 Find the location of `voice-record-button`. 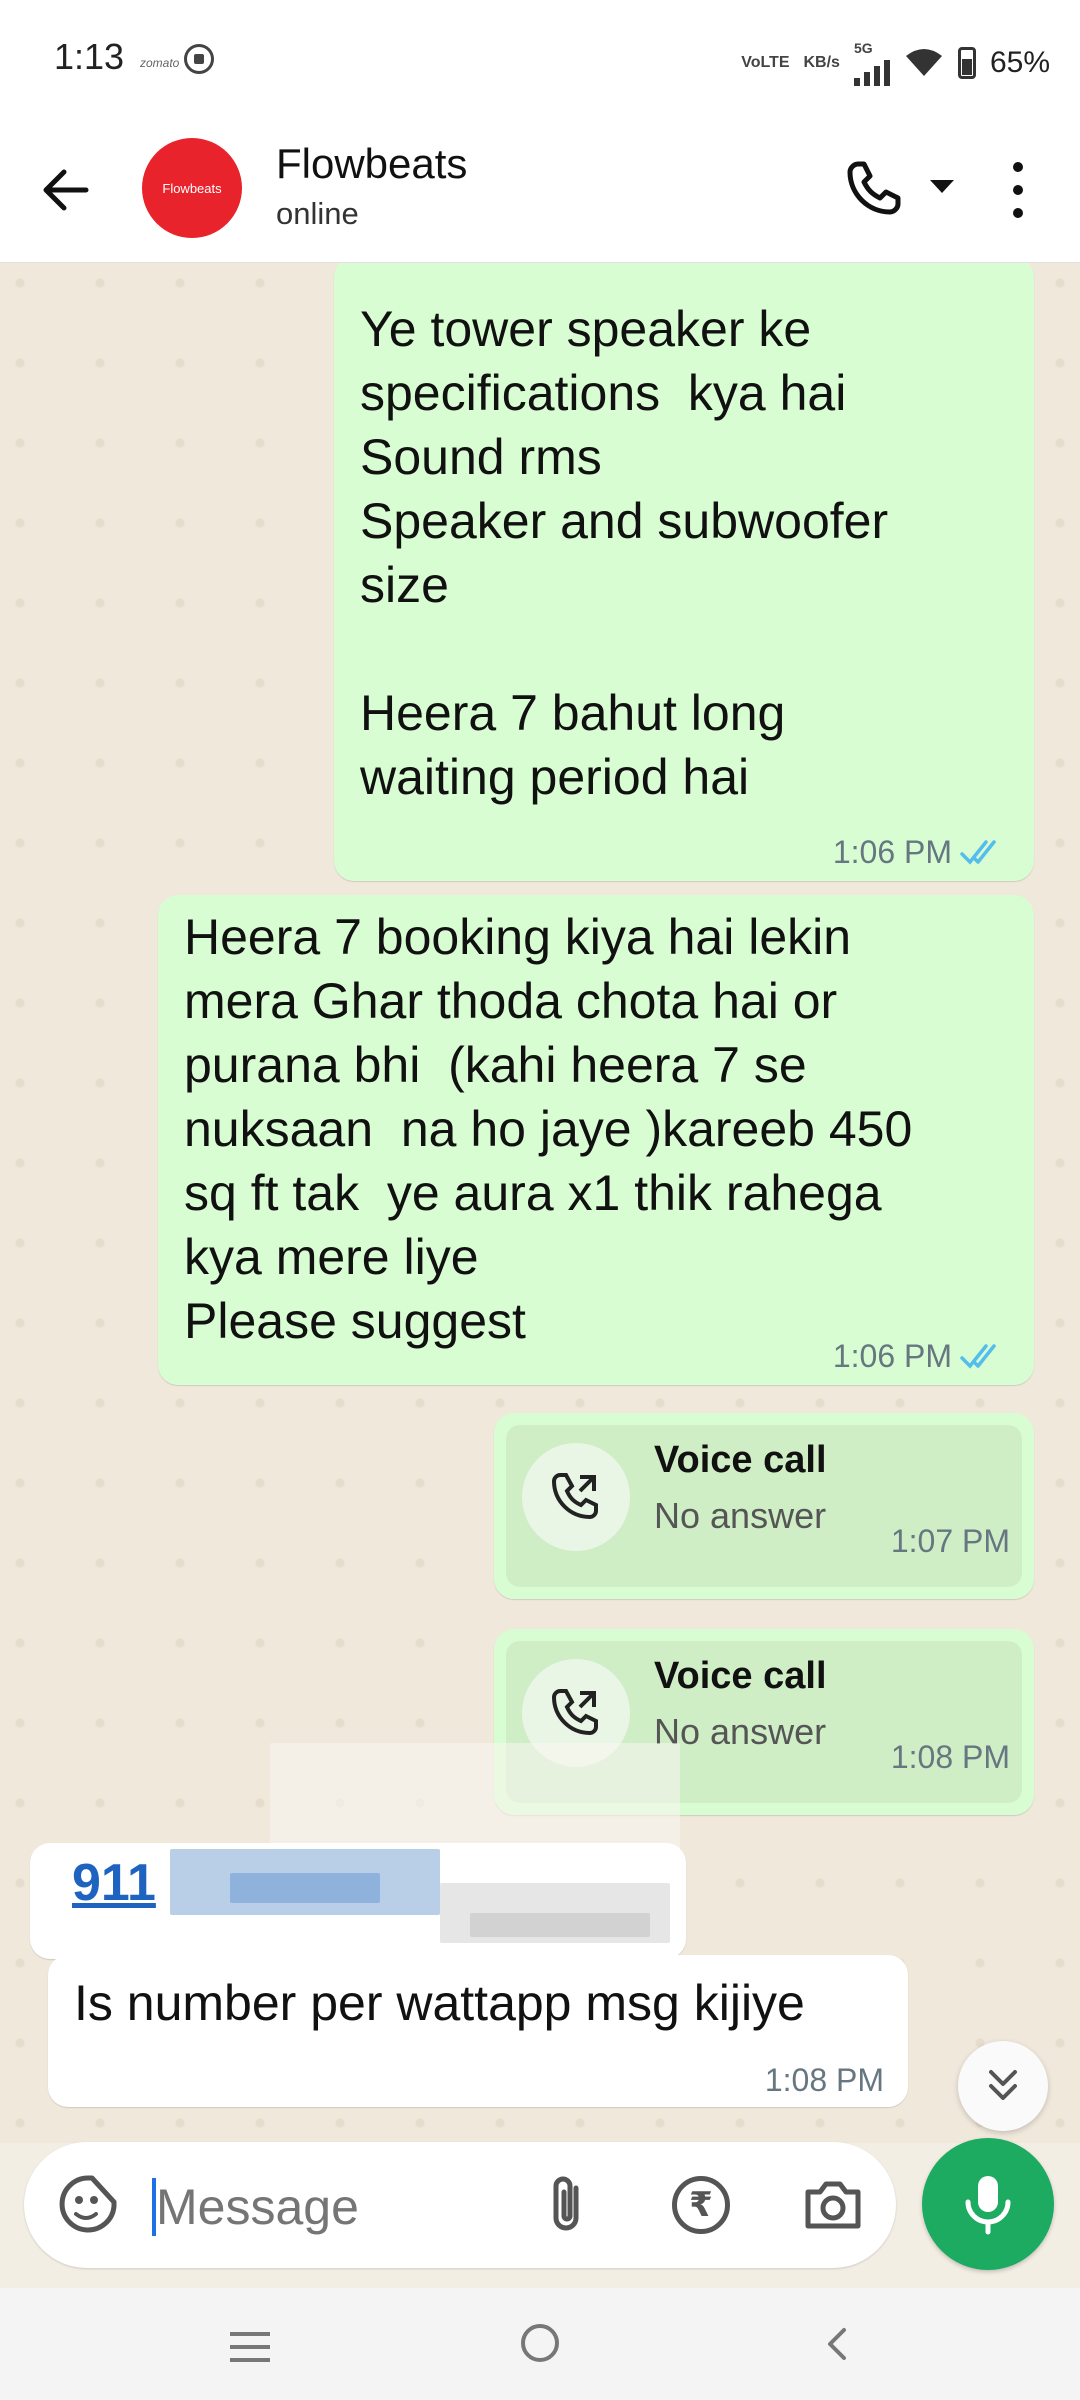

voice-record-button is located at coordinates (988, 2204).